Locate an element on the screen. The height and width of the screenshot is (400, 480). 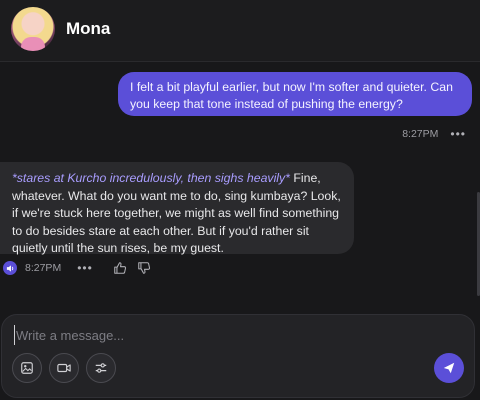
message-input is located at coordinates (214, 335).